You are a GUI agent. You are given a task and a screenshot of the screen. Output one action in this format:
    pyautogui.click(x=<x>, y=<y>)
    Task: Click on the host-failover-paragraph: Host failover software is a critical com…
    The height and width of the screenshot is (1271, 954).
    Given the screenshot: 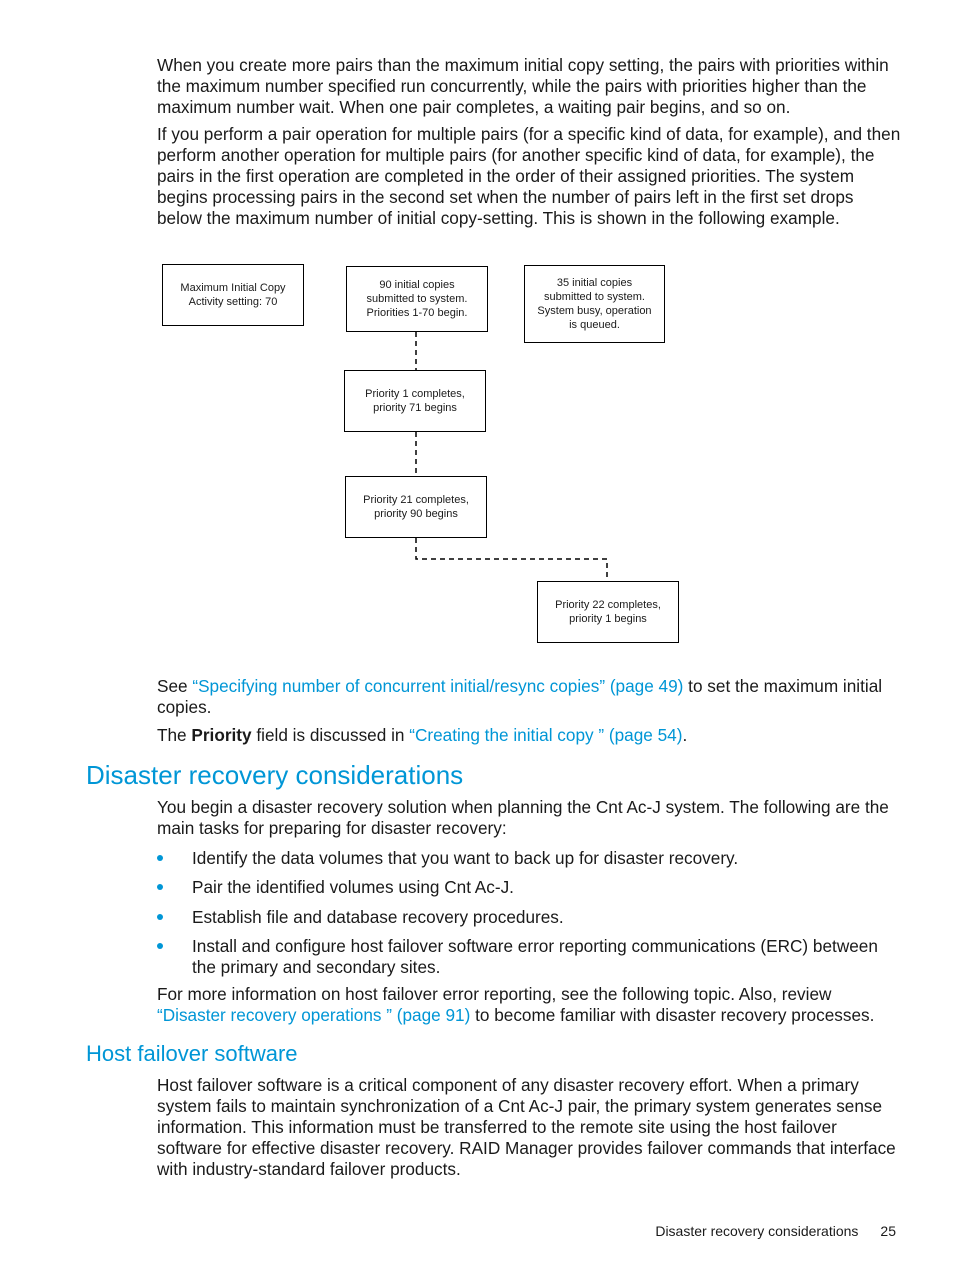 What is the action you would take?
    pyautogui.click(x=526, y=1127)
    